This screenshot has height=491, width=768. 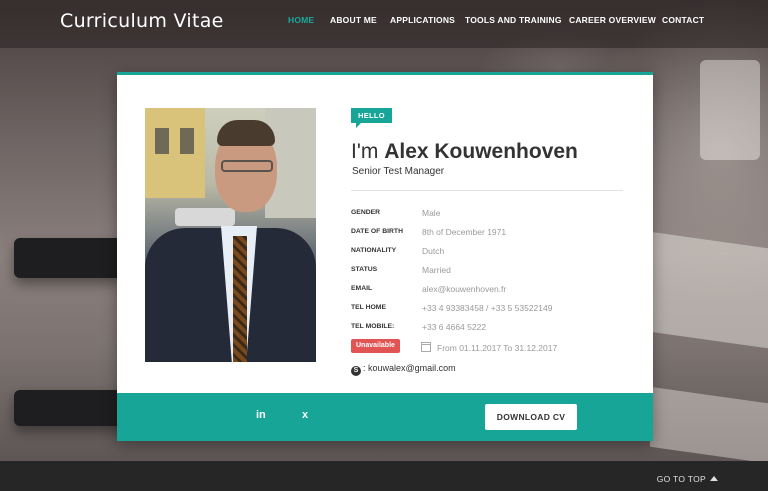 I want to click on profile-photo, so click(x=230, y=235).